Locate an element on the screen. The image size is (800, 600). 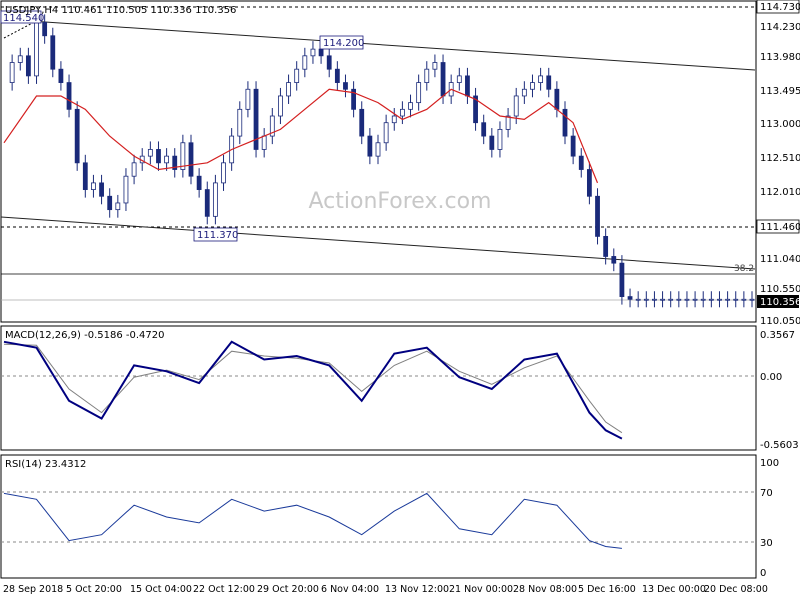
level-label-111460: 111.460 is located at coordinates (778, 226).